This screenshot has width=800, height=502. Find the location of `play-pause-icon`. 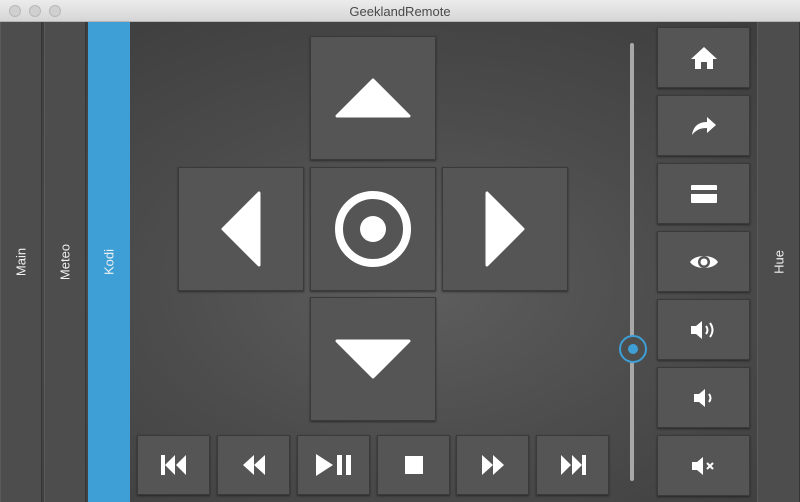

play-pause-icon is located at coordinates (333, 465).